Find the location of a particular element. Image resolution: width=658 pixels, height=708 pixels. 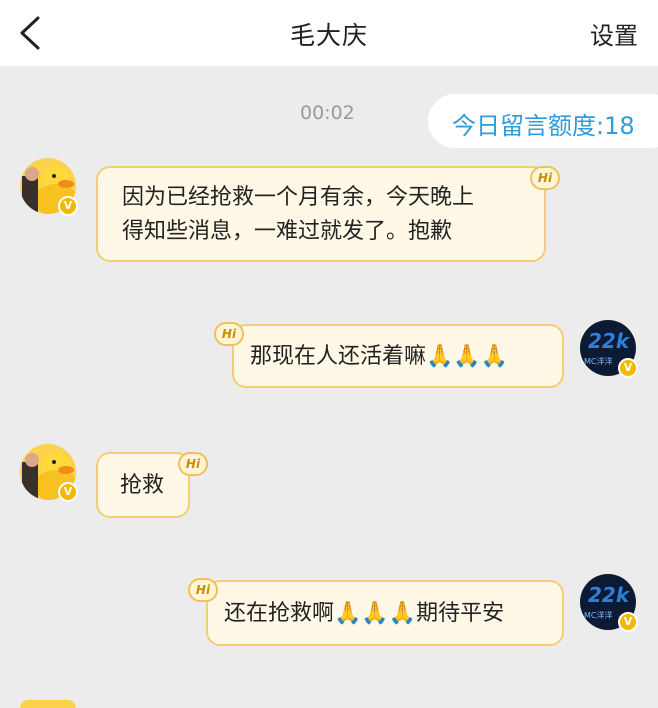

chat-bubble: 抢救 is located at coordinates (143, 485).